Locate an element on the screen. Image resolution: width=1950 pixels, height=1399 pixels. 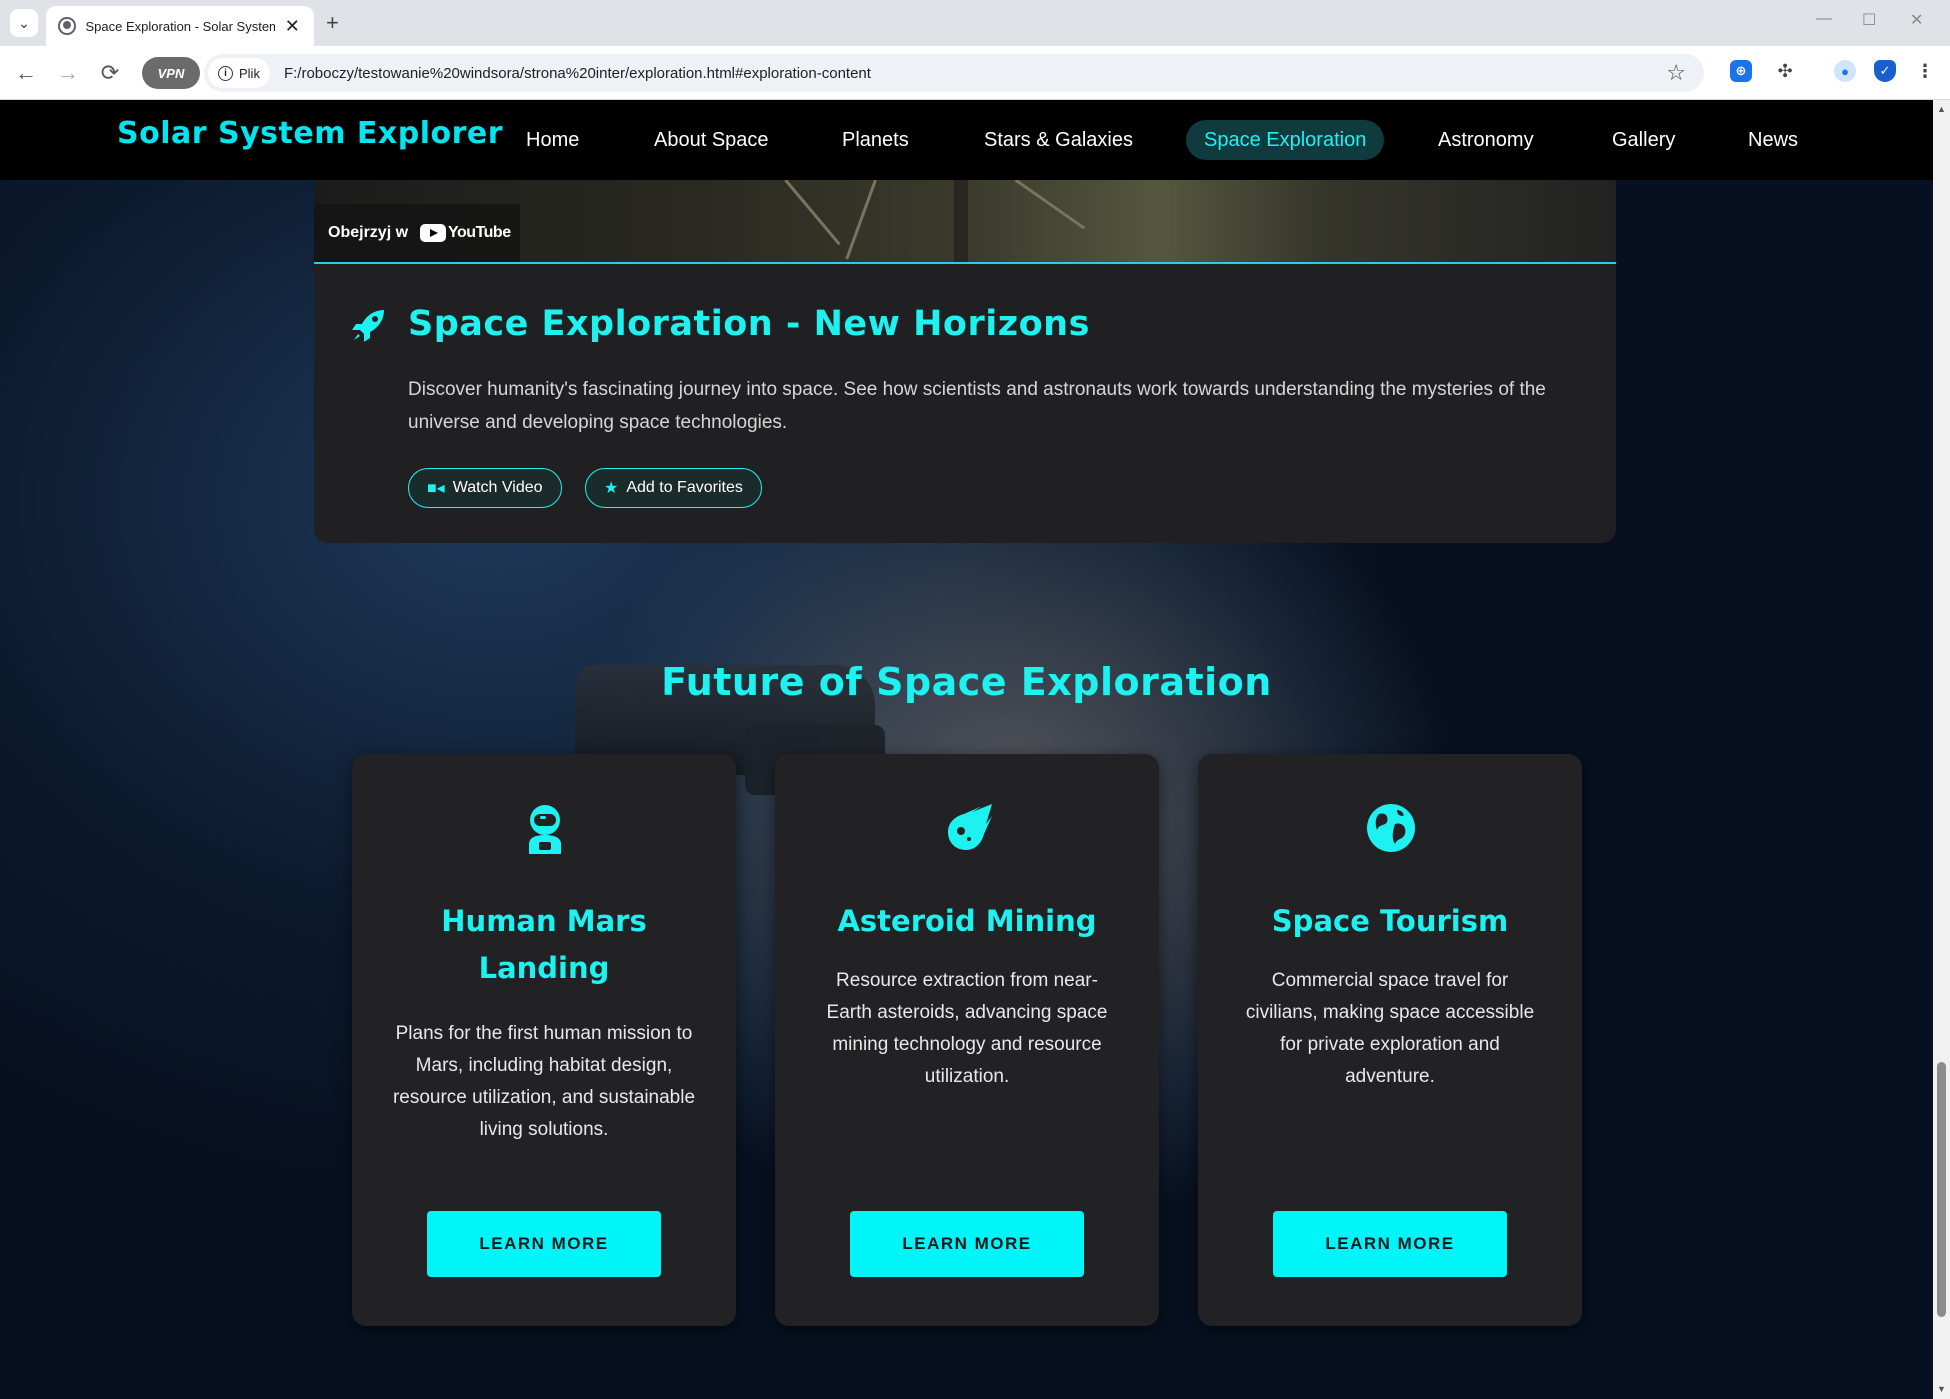
tab-title: Space Exploration - Solar System E is located at coordinates (180, 26).